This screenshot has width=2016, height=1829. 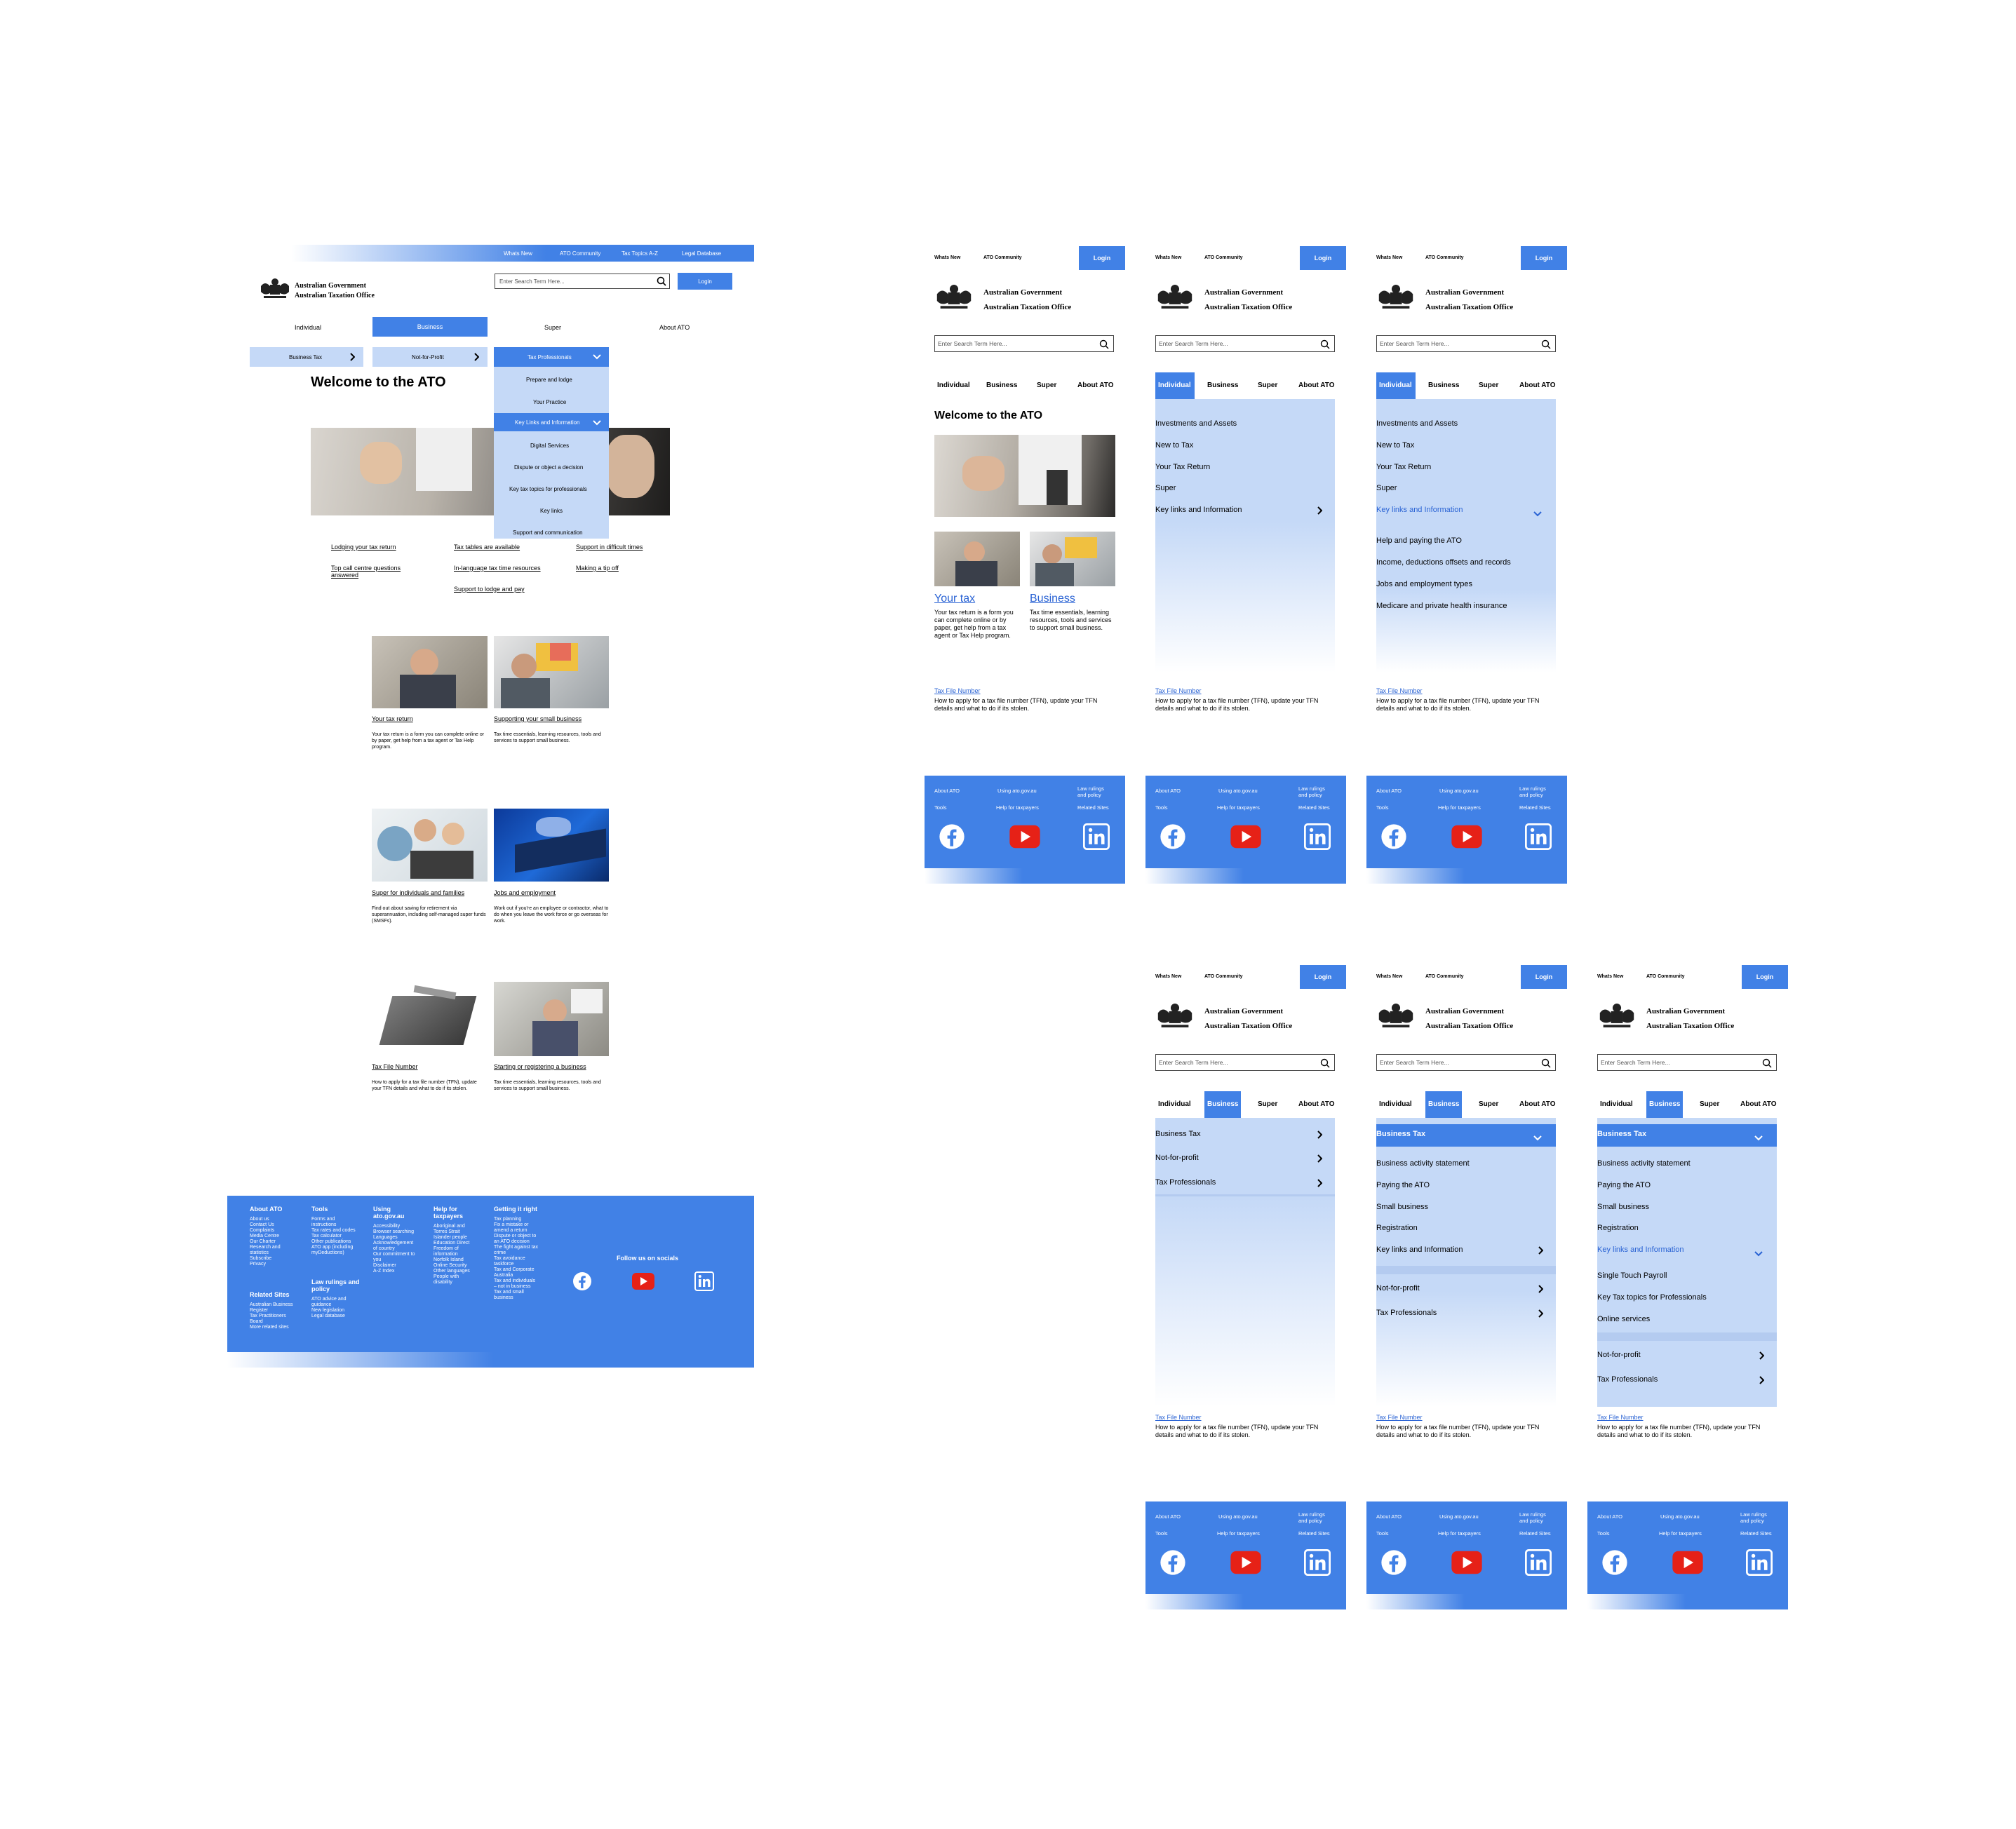 What do you see at coordinates (1621, 1418) in the screenshot?
I see `mobile-tfn-title: Tax File Number` at bounding box center [1621, 1418].